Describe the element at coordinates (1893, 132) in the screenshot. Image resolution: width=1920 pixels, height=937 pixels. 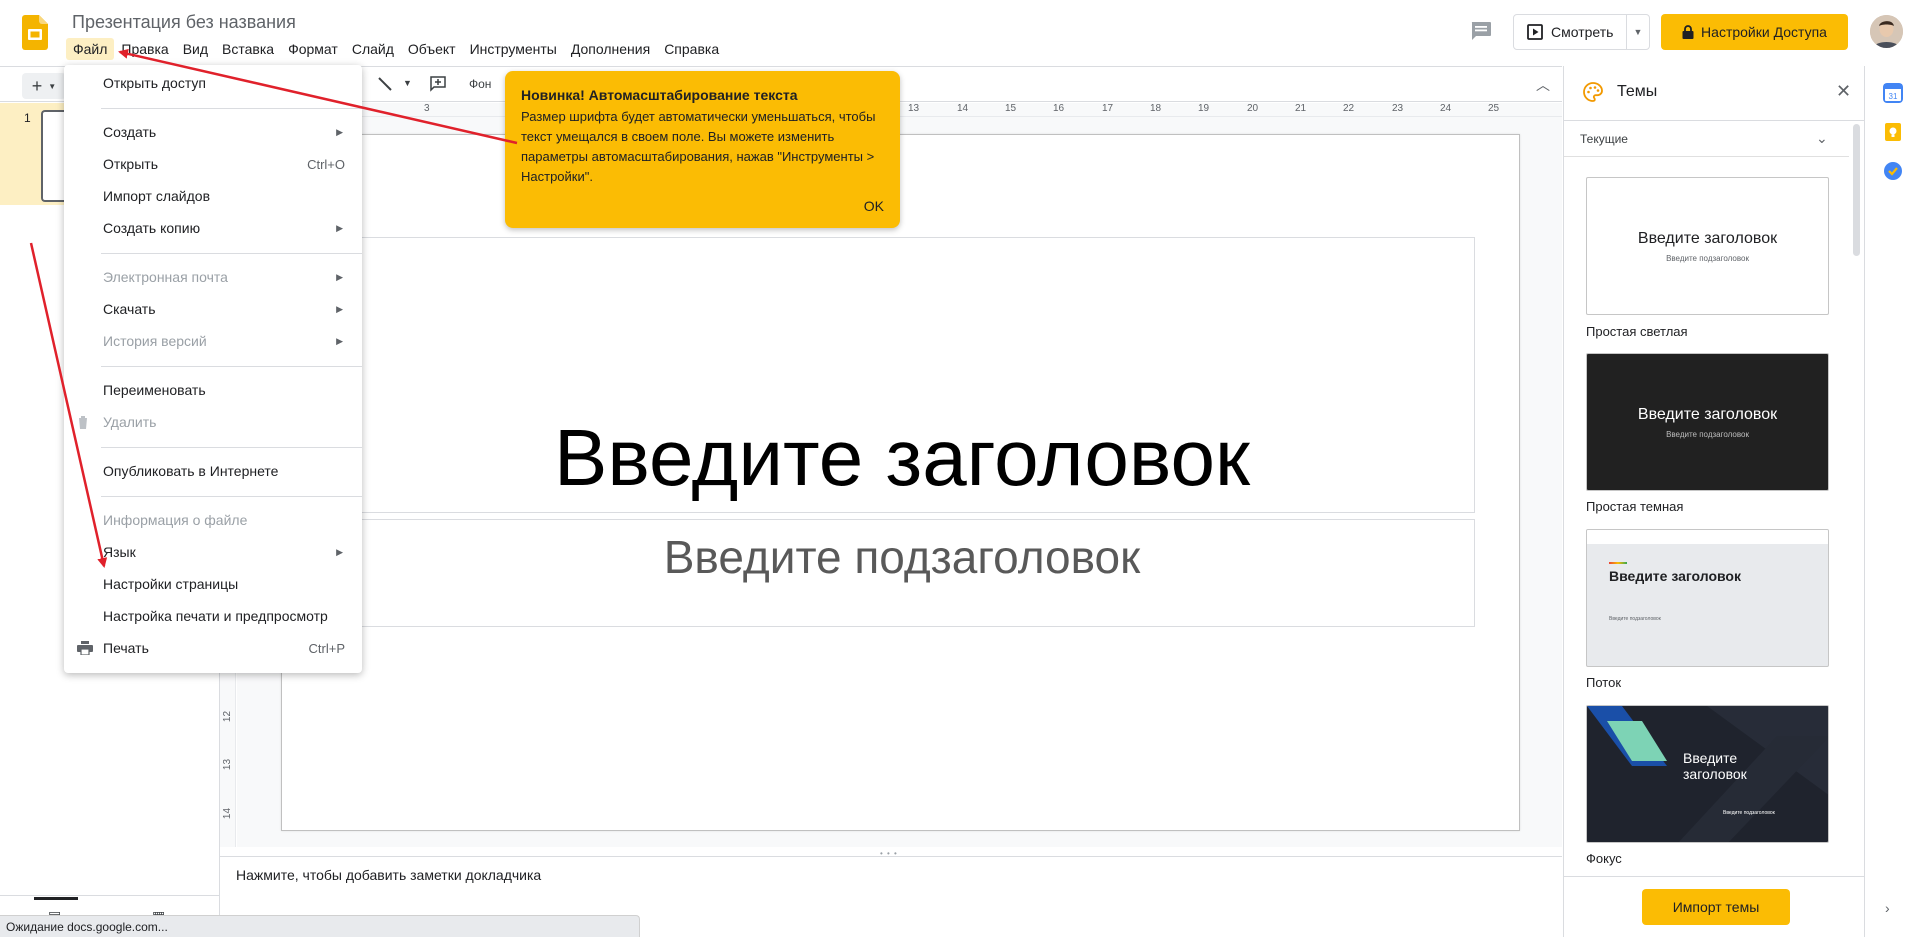
I see `keep-icon` at that location.